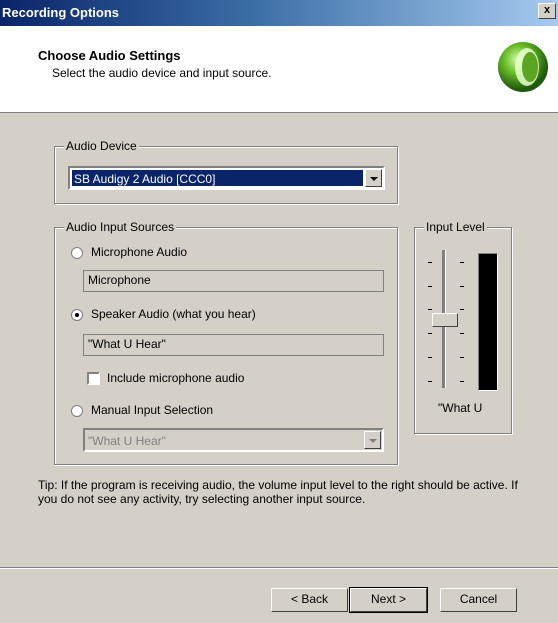 The height and width of the screenshot is (623, 558). I want to click on separator, so click(279, 568).